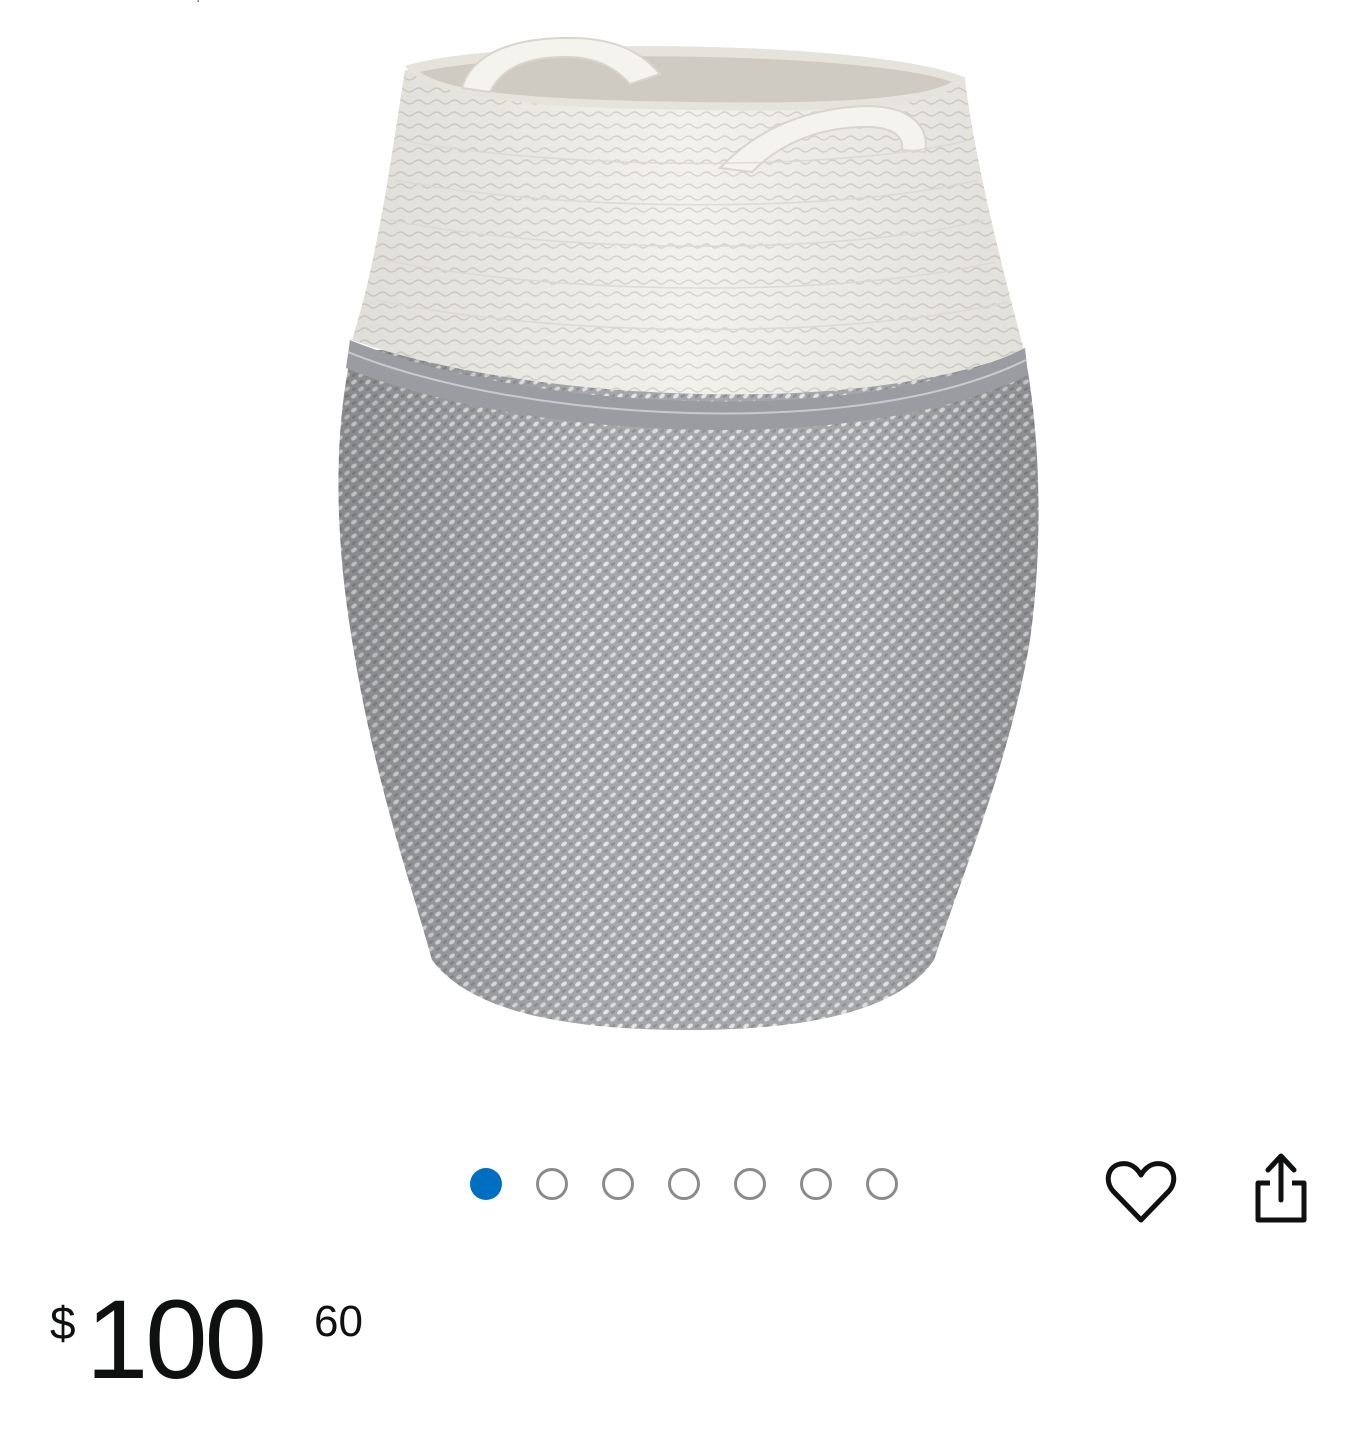  I want to click on price-currency-symbol: $, so click(63, 1323).